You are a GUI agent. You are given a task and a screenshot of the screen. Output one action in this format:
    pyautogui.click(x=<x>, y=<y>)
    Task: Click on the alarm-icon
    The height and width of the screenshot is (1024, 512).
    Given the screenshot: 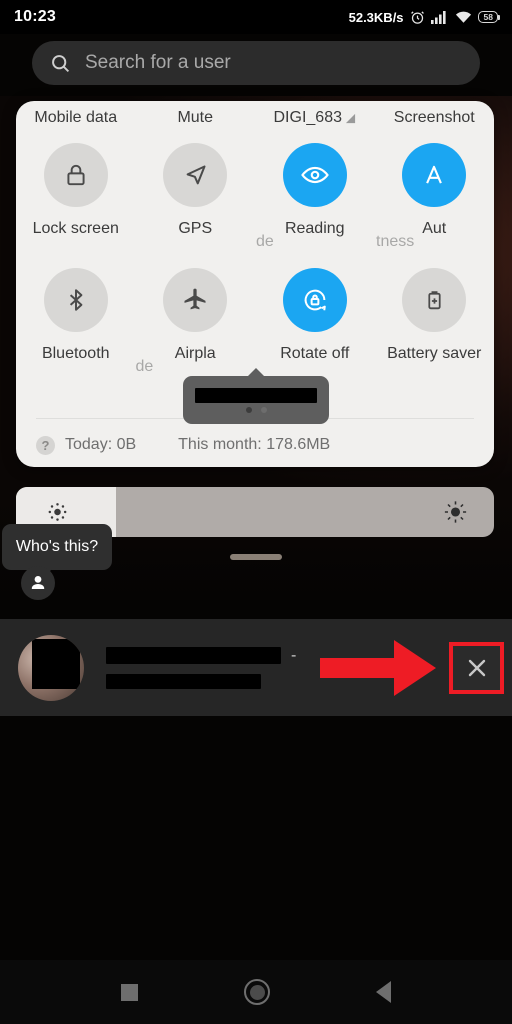 What is the action you would take?
    pyautogui.click(x=417, y=17)
    